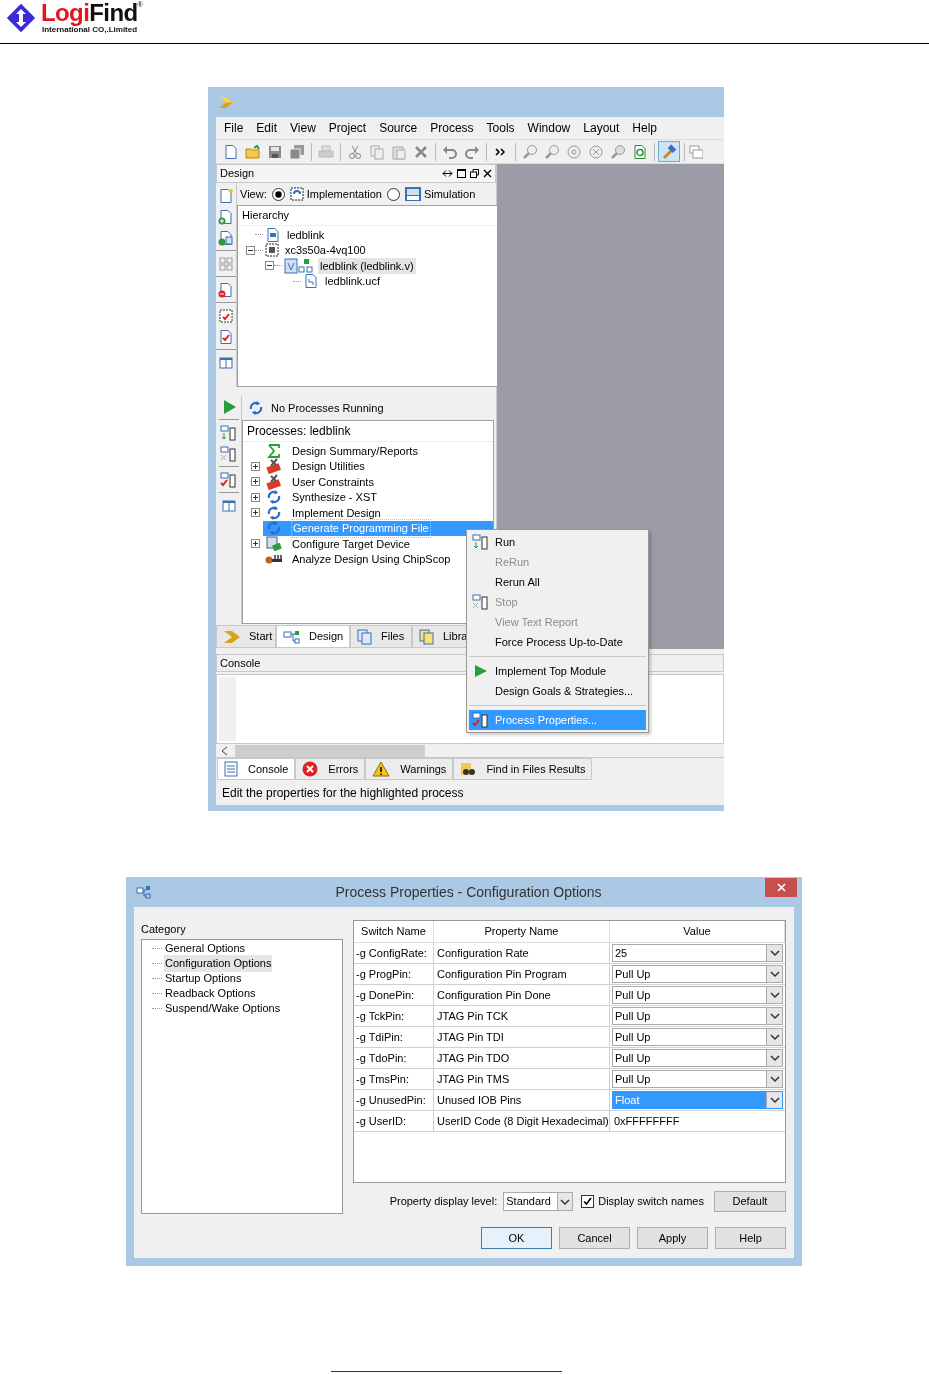  I want to click on remove-source-icon, so click(226, 289).